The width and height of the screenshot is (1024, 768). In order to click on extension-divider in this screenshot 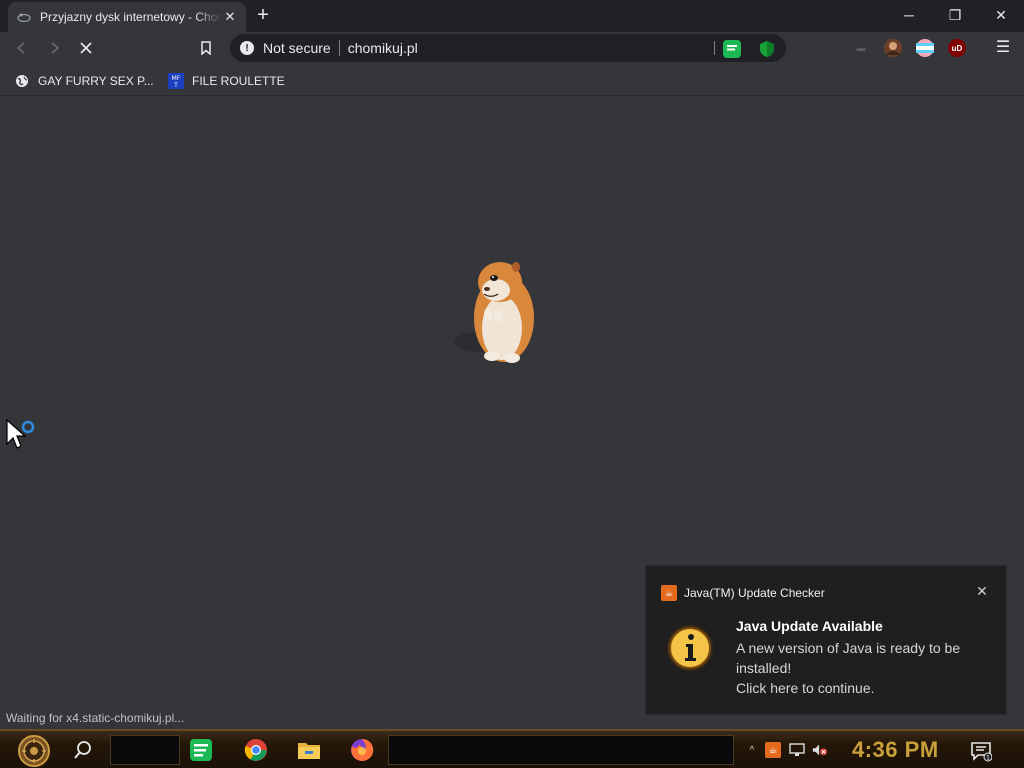, I will do `click(714, 48)`.